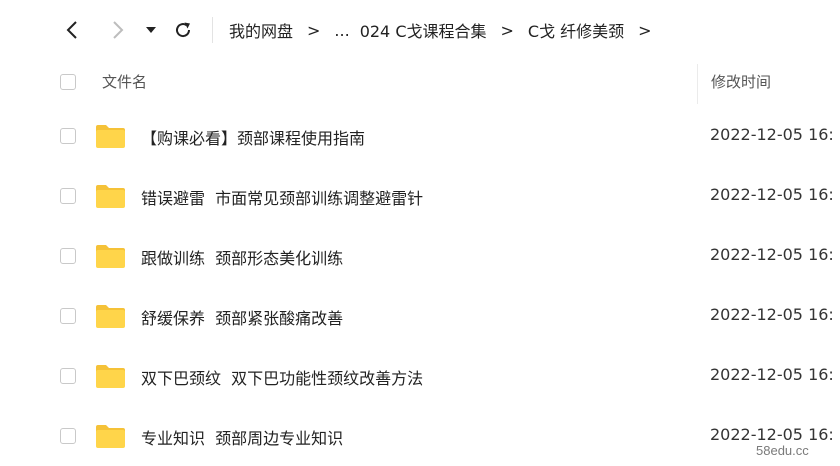 The image size is (840, 466). I want to click on watermark: 58edu.cc, so click(782, 450).